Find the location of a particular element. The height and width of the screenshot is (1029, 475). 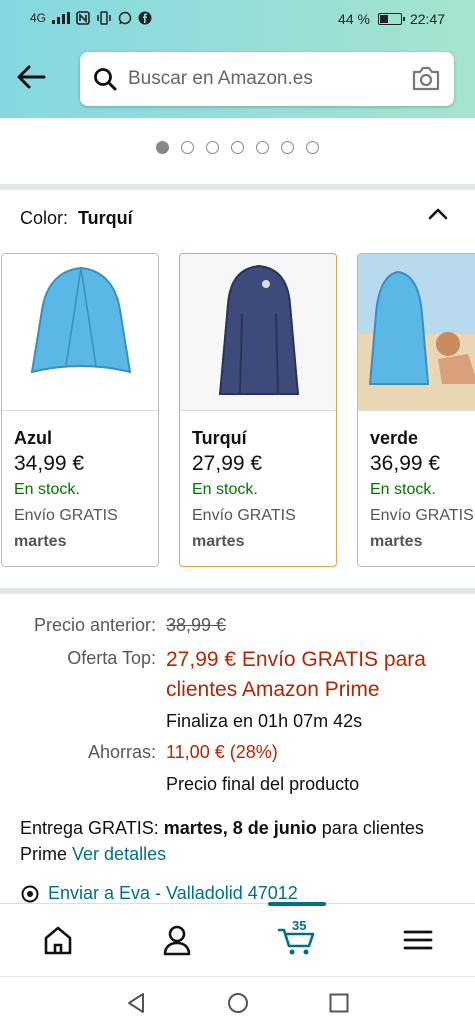

account-icon is located at coordinates (177, 940).